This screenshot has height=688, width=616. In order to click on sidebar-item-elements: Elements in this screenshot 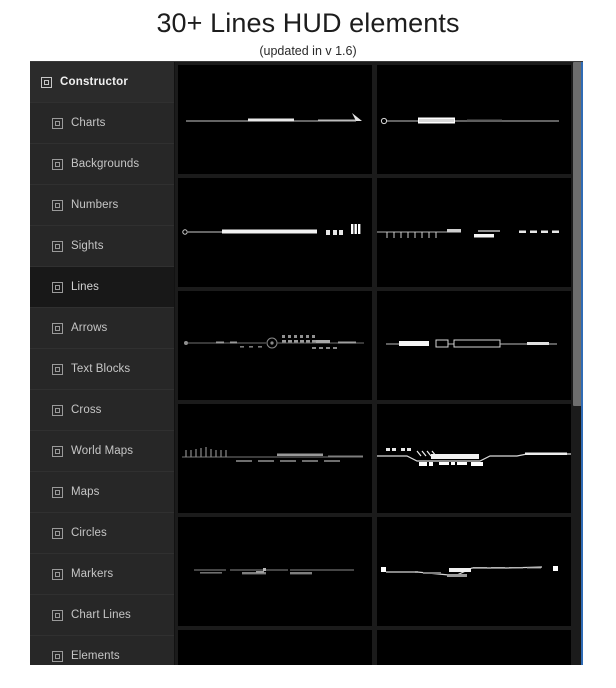, I will do `click(102, 650)`.